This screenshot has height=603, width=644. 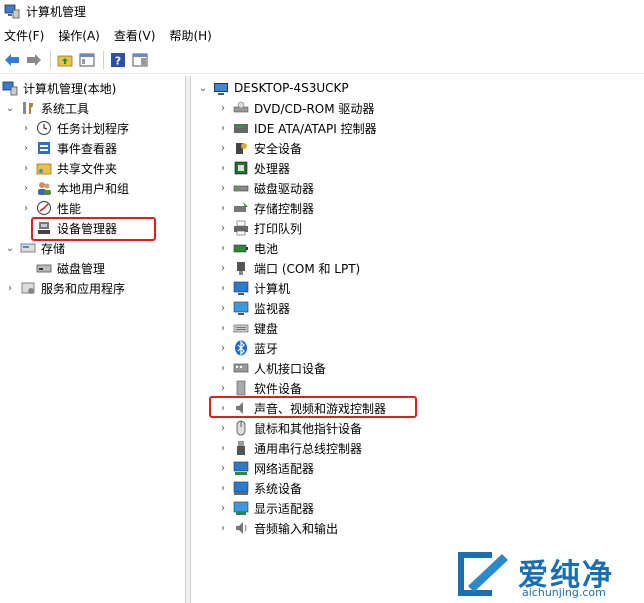 What do you see at coordinates (241, 288) in the screenshot?
I see `monitor-computer-icon` at bounding box center [241, 288].